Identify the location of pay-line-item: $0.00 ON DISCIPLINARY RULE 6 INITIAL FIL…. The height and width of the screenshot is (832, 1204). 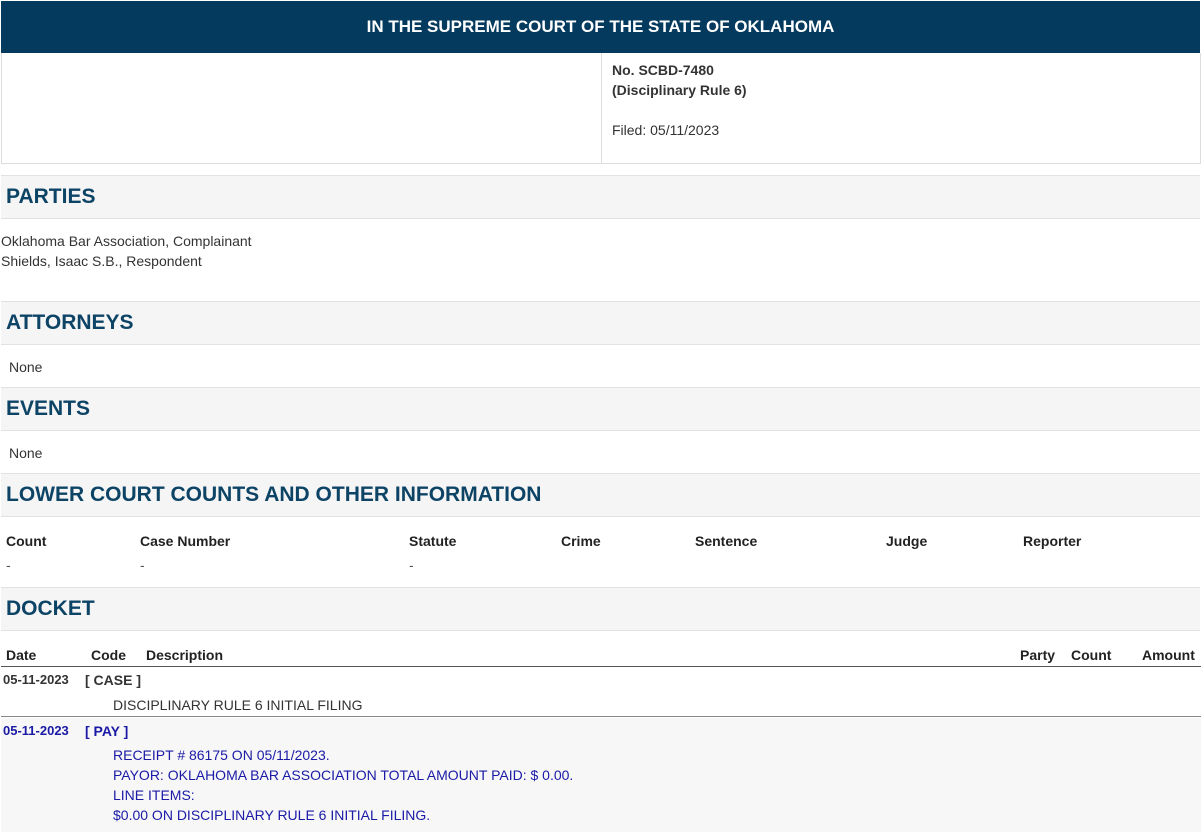
(272, 815).